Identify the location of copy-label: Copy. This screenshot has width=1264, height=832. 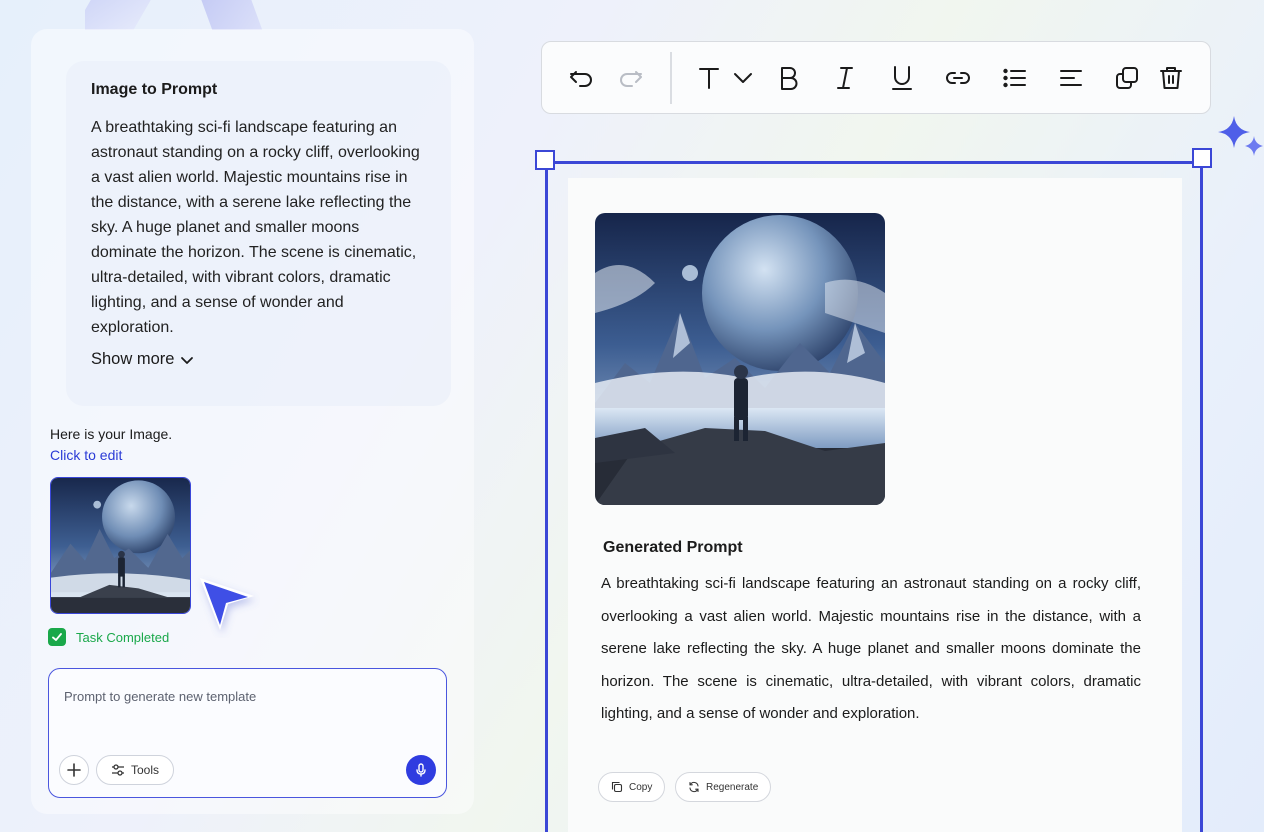
(641, 787).